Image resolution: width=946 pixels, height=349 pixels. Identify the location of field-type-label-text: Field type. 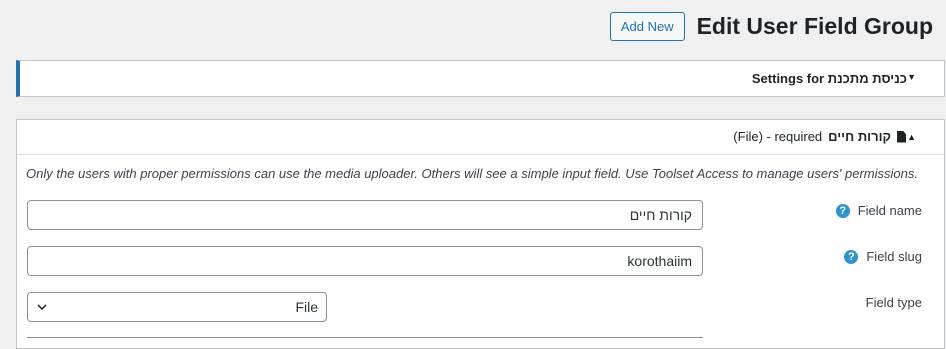
(893, 302).